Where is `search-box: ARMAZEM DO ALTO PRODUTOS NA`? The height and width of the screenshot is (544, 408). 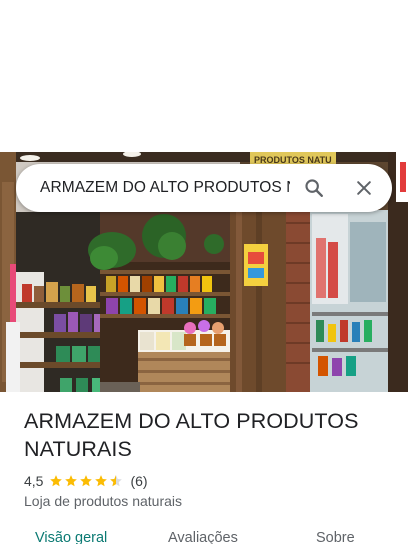
search-box: ARMAZEM DO ALTO PRODUTOS NA is located at coordinates (204, 188).